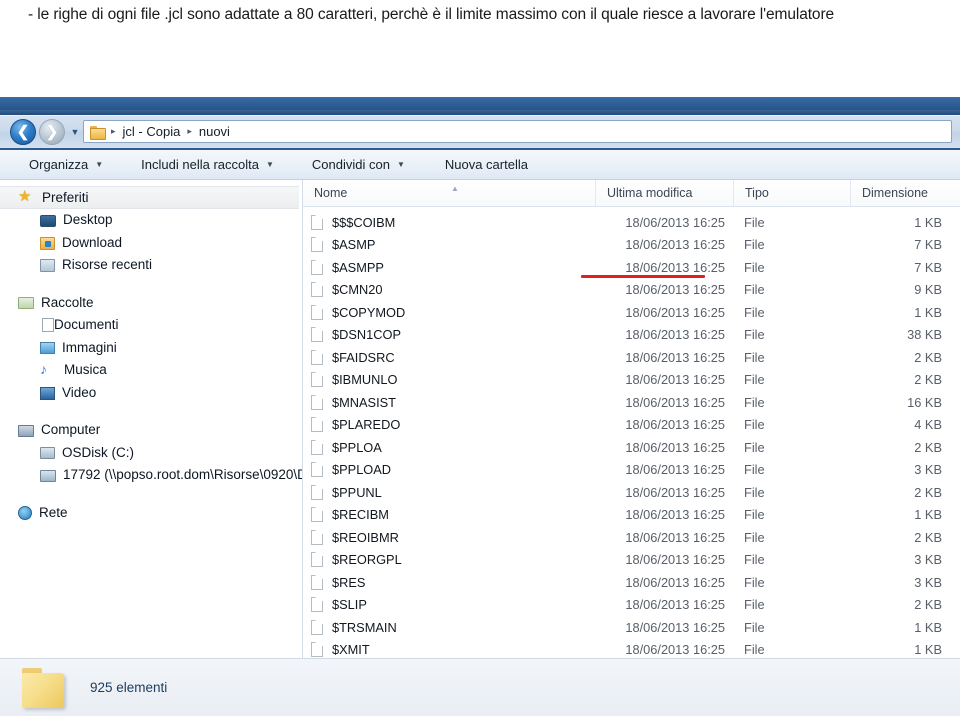 The width and height of the screenshot is (960, 716). I want to click on sidebar-item-video-label: Video, so click(79, 392).